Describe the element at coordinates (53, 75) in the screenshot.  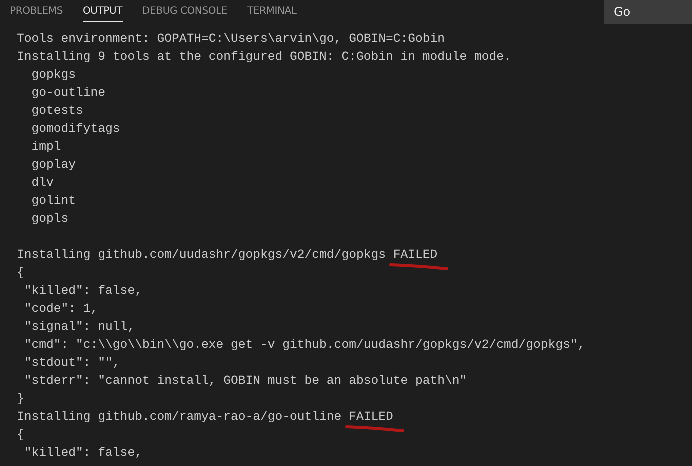
I see `output-line: gopkgs` at that location.